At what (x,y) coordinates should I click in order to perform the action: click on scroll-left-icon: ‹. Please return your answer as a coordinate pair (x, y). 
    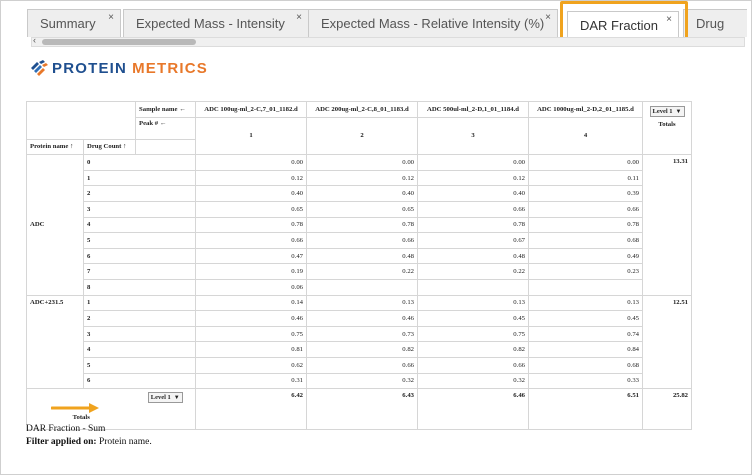
    Looking at the image, I should click on (34, 40).